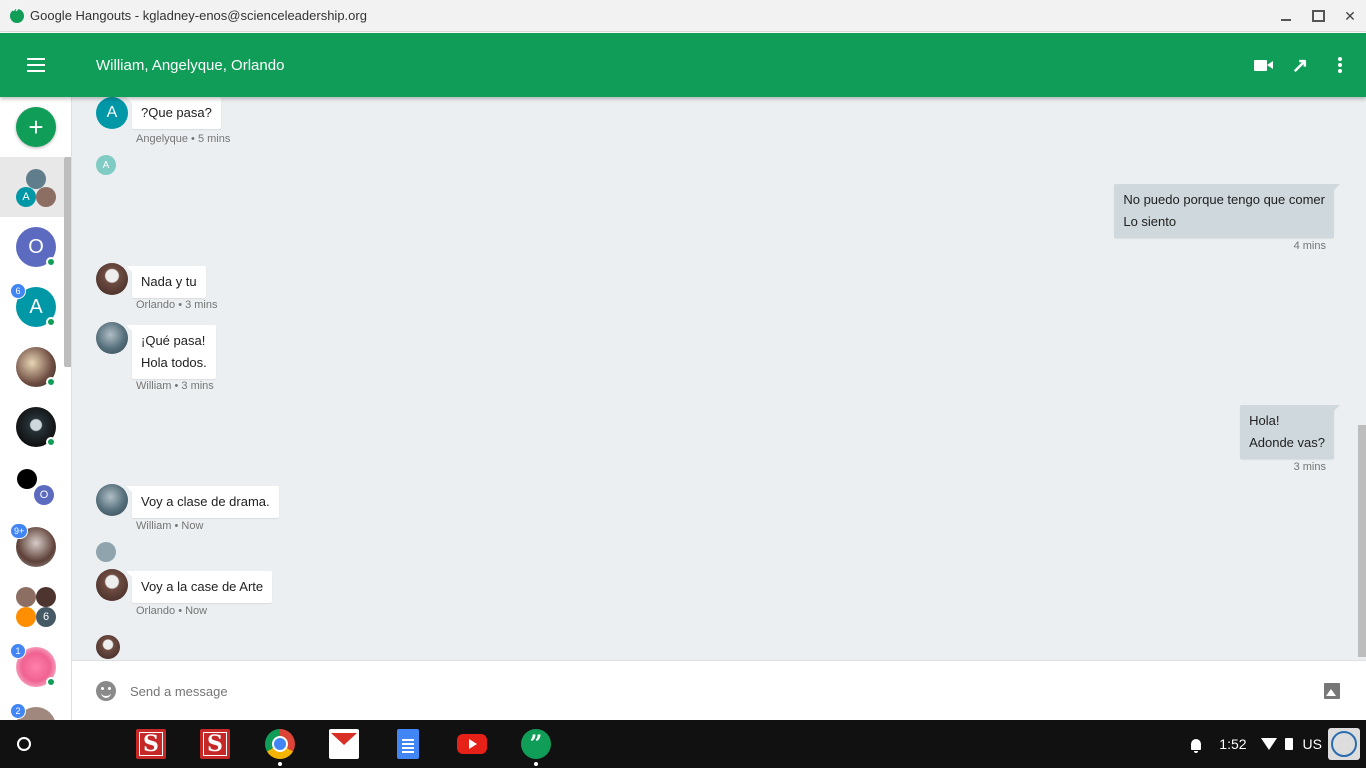 Image resolution: width=1366 pixels, height=768 pixels. I want to click on message-line: Lo siento, so click(1150, 221).